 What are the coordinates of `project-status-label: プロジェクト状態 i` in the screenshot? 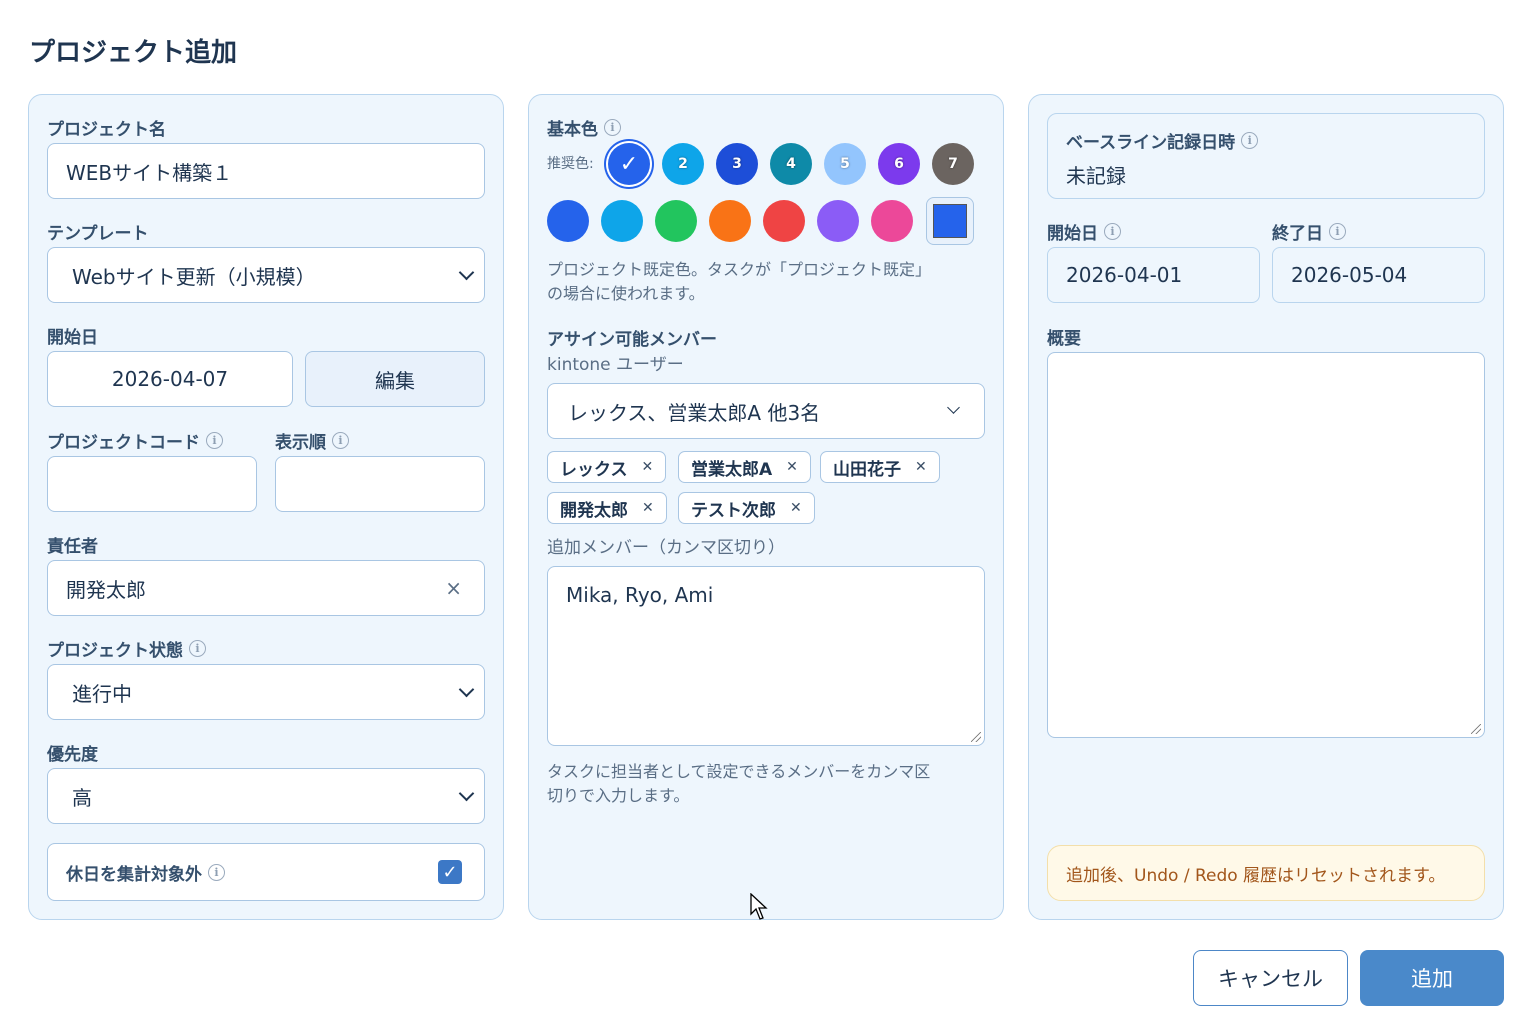 It's located at (126, 648).